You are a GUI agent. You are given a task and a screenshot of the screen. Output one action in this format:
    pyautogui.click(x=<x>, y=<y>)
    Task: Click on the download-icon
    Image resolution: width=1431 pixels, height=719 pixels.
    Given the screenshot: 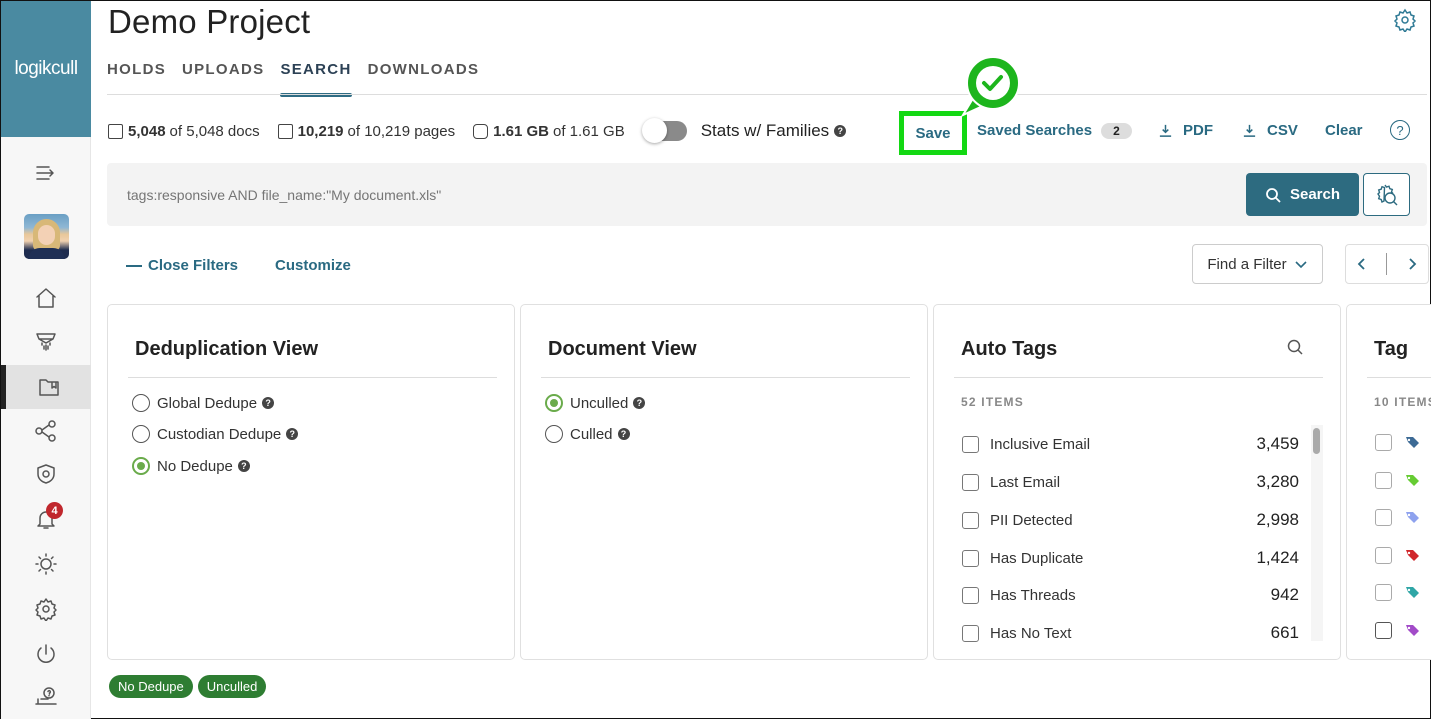 What is the action you would take?
    pyautogui.click(x=1165, y=130)
    